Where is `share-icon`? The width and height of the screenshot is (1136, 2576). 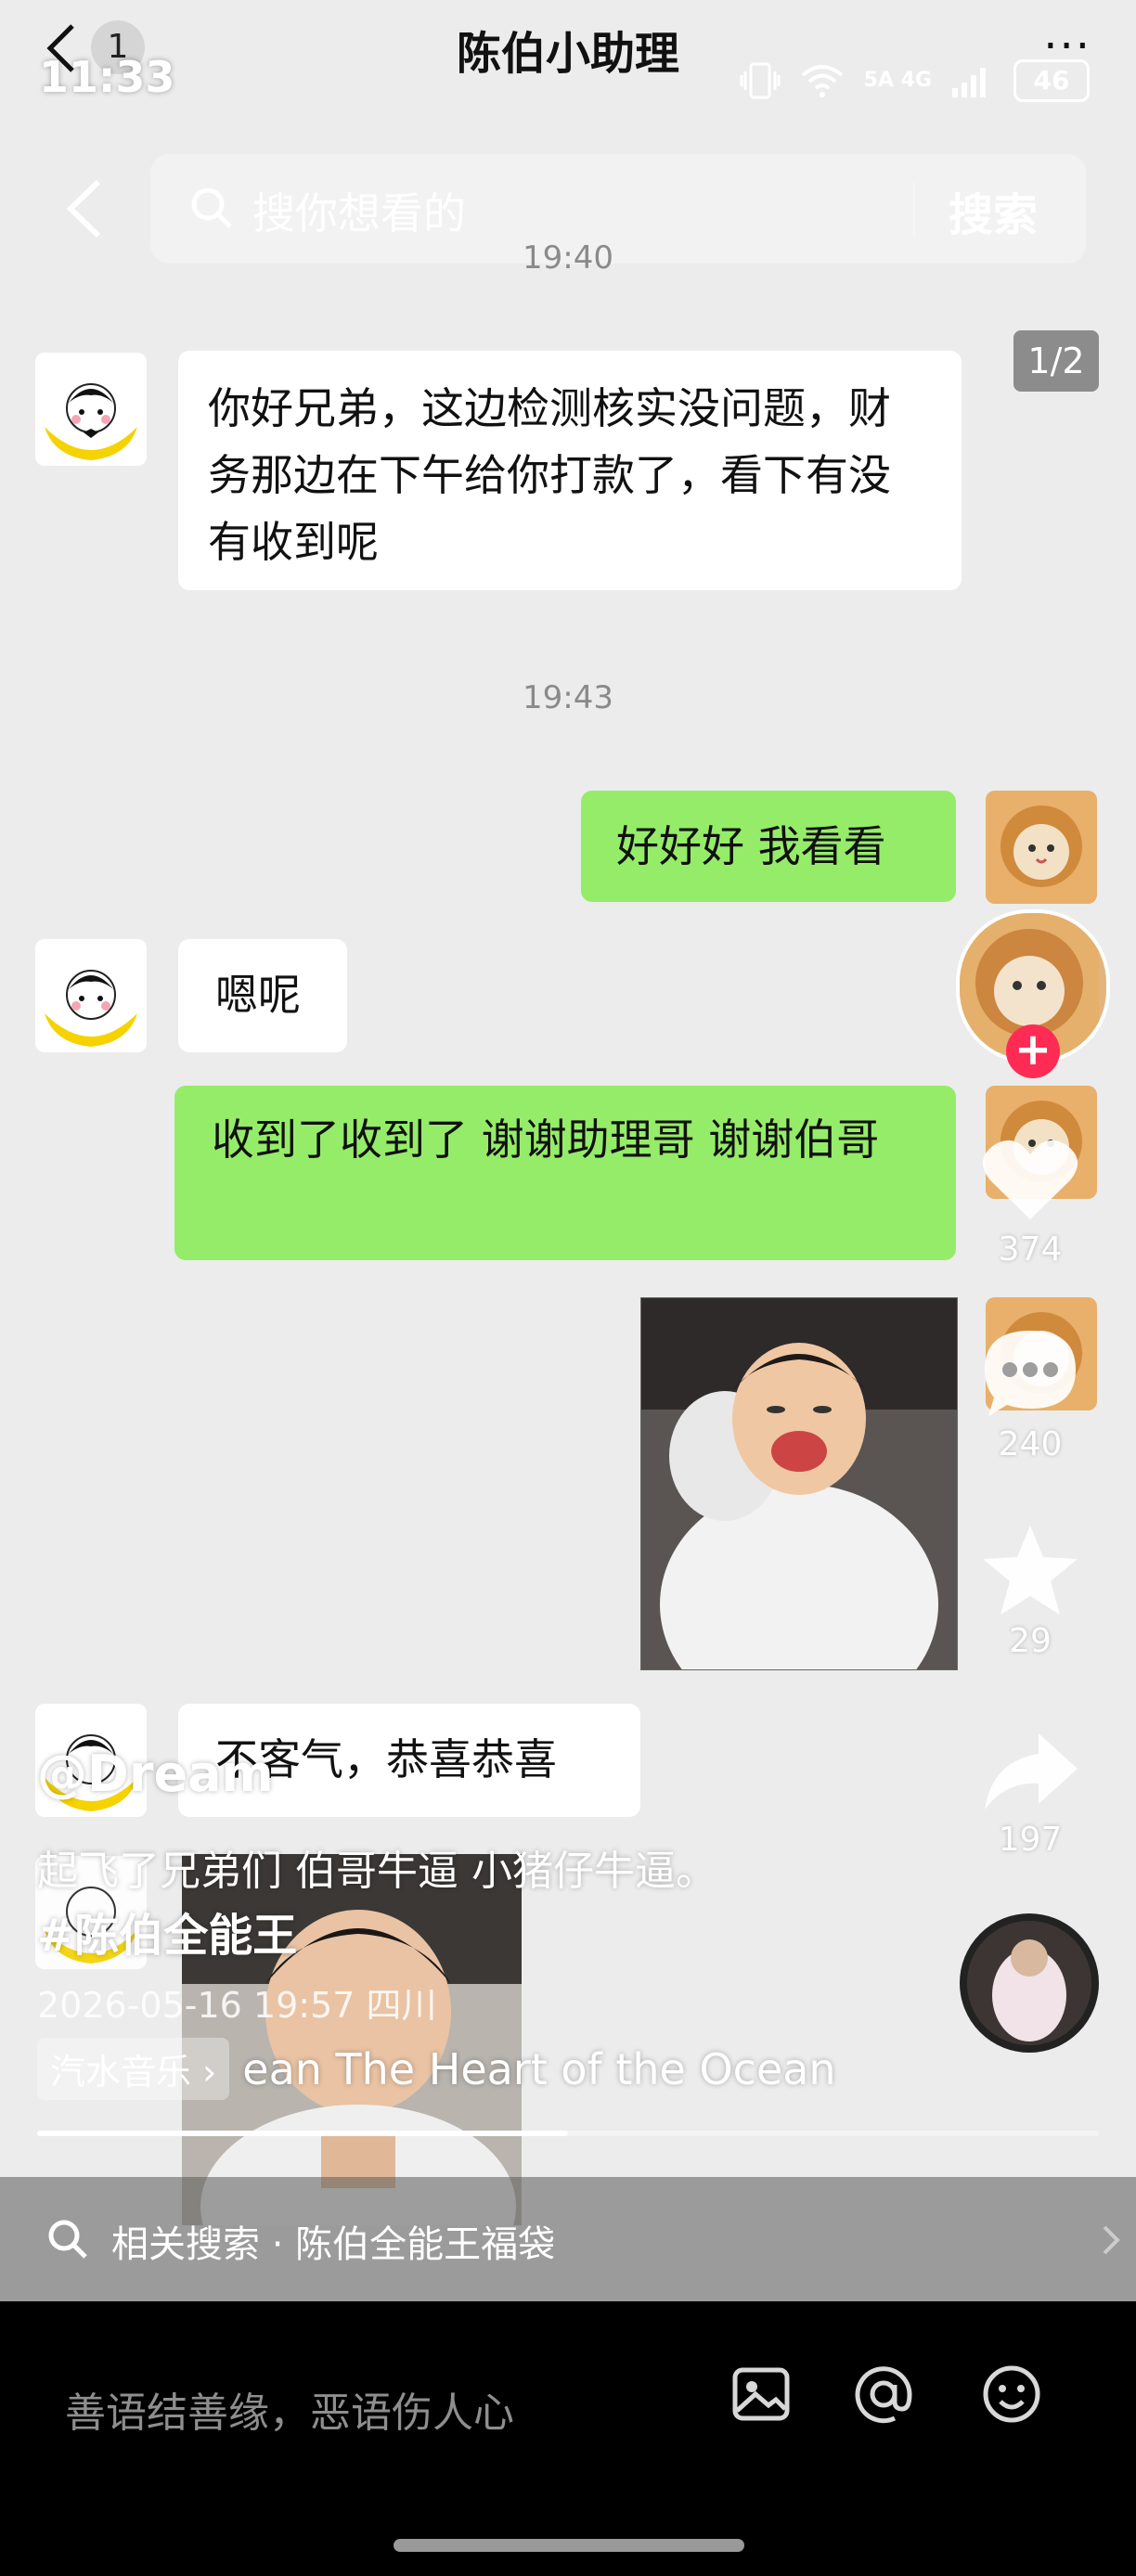 share-icon is located at coordinates (1031, 1772).